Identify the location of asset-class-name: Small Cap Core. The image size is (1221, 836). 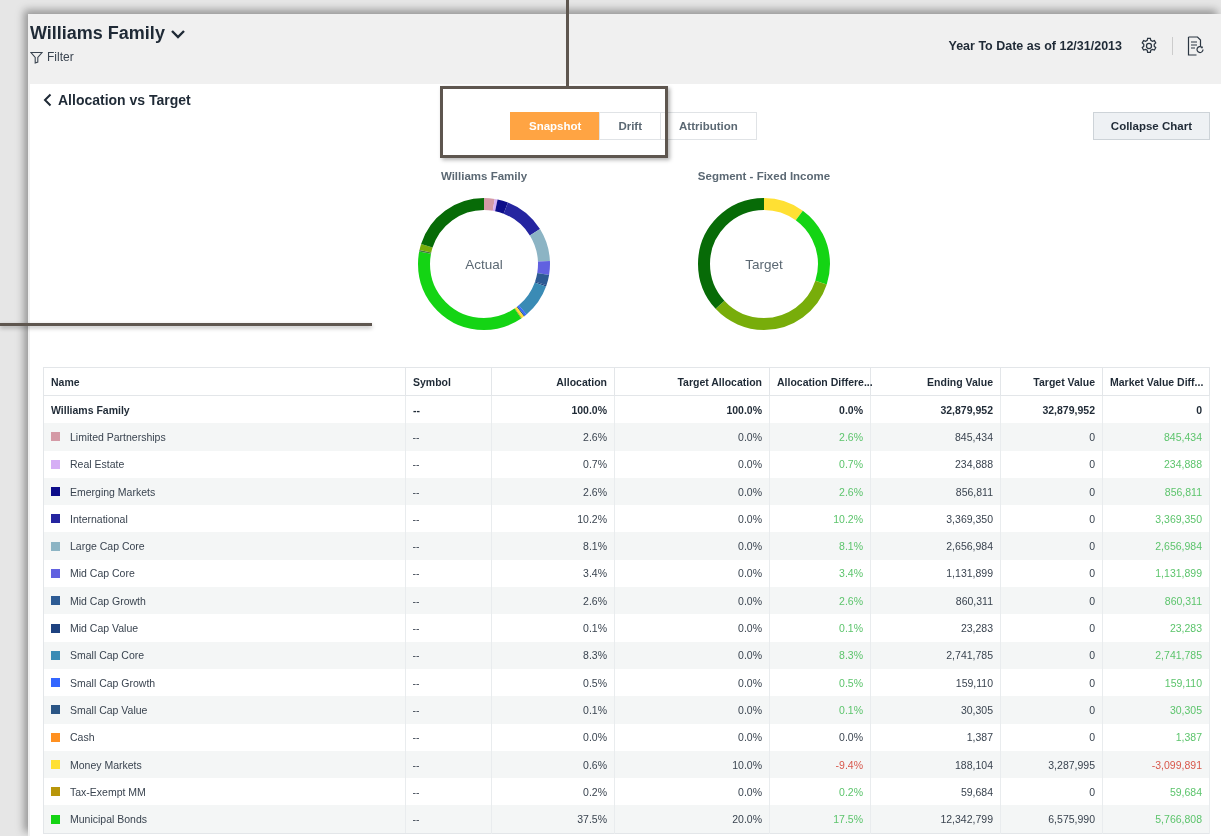
(107, 655).